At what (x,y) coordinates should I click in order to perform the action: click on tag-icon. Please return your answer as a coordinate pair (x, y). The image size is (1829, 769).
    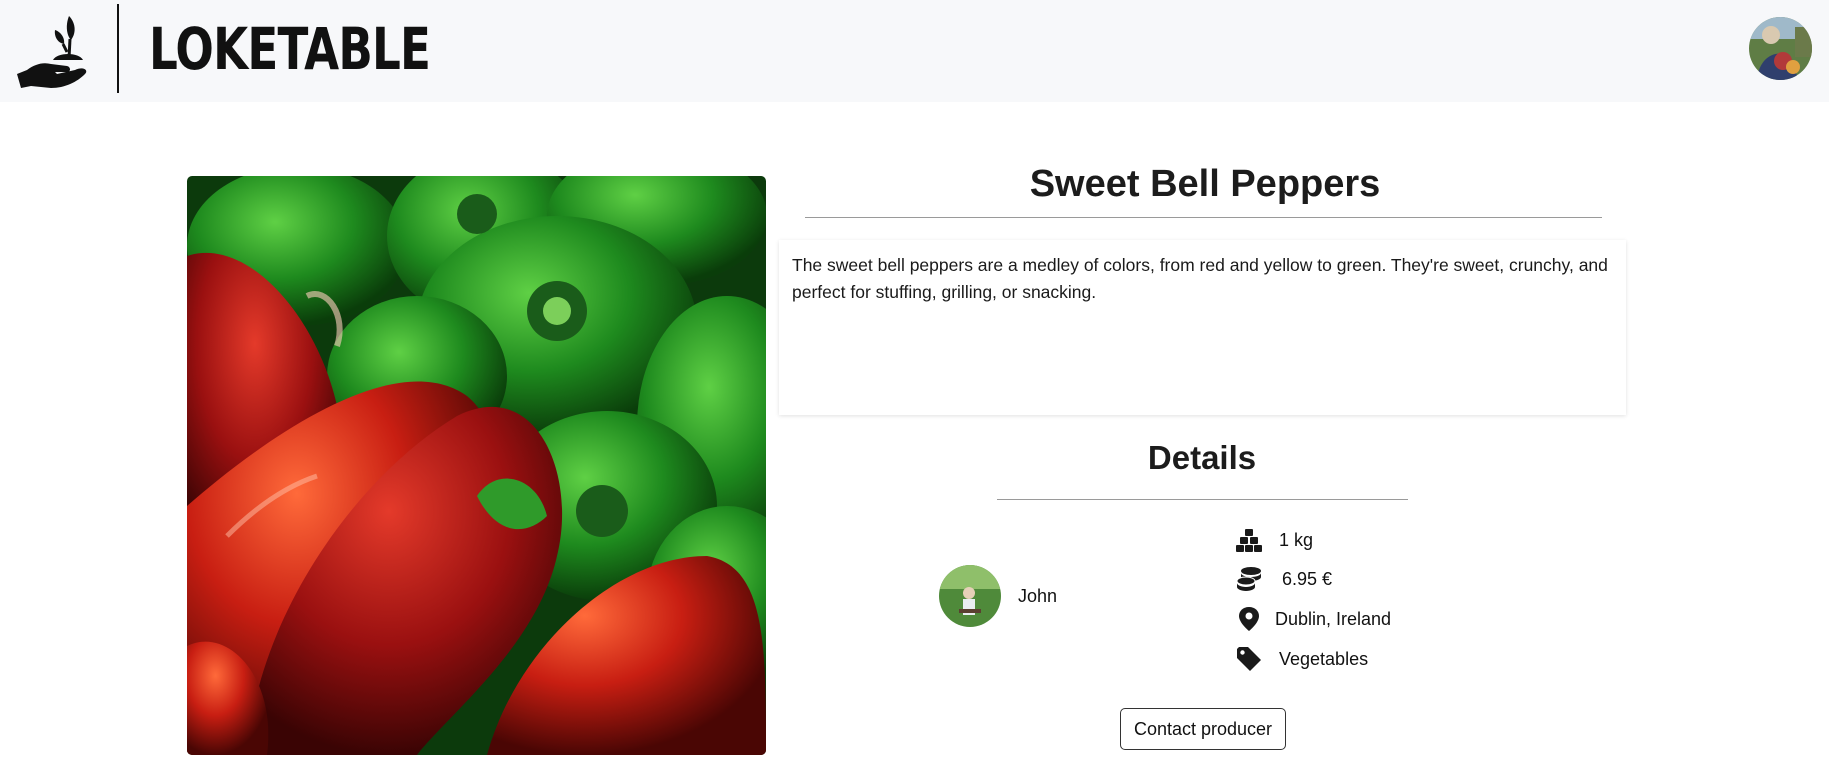
    Looking at the image, I should click on (1249, 659).